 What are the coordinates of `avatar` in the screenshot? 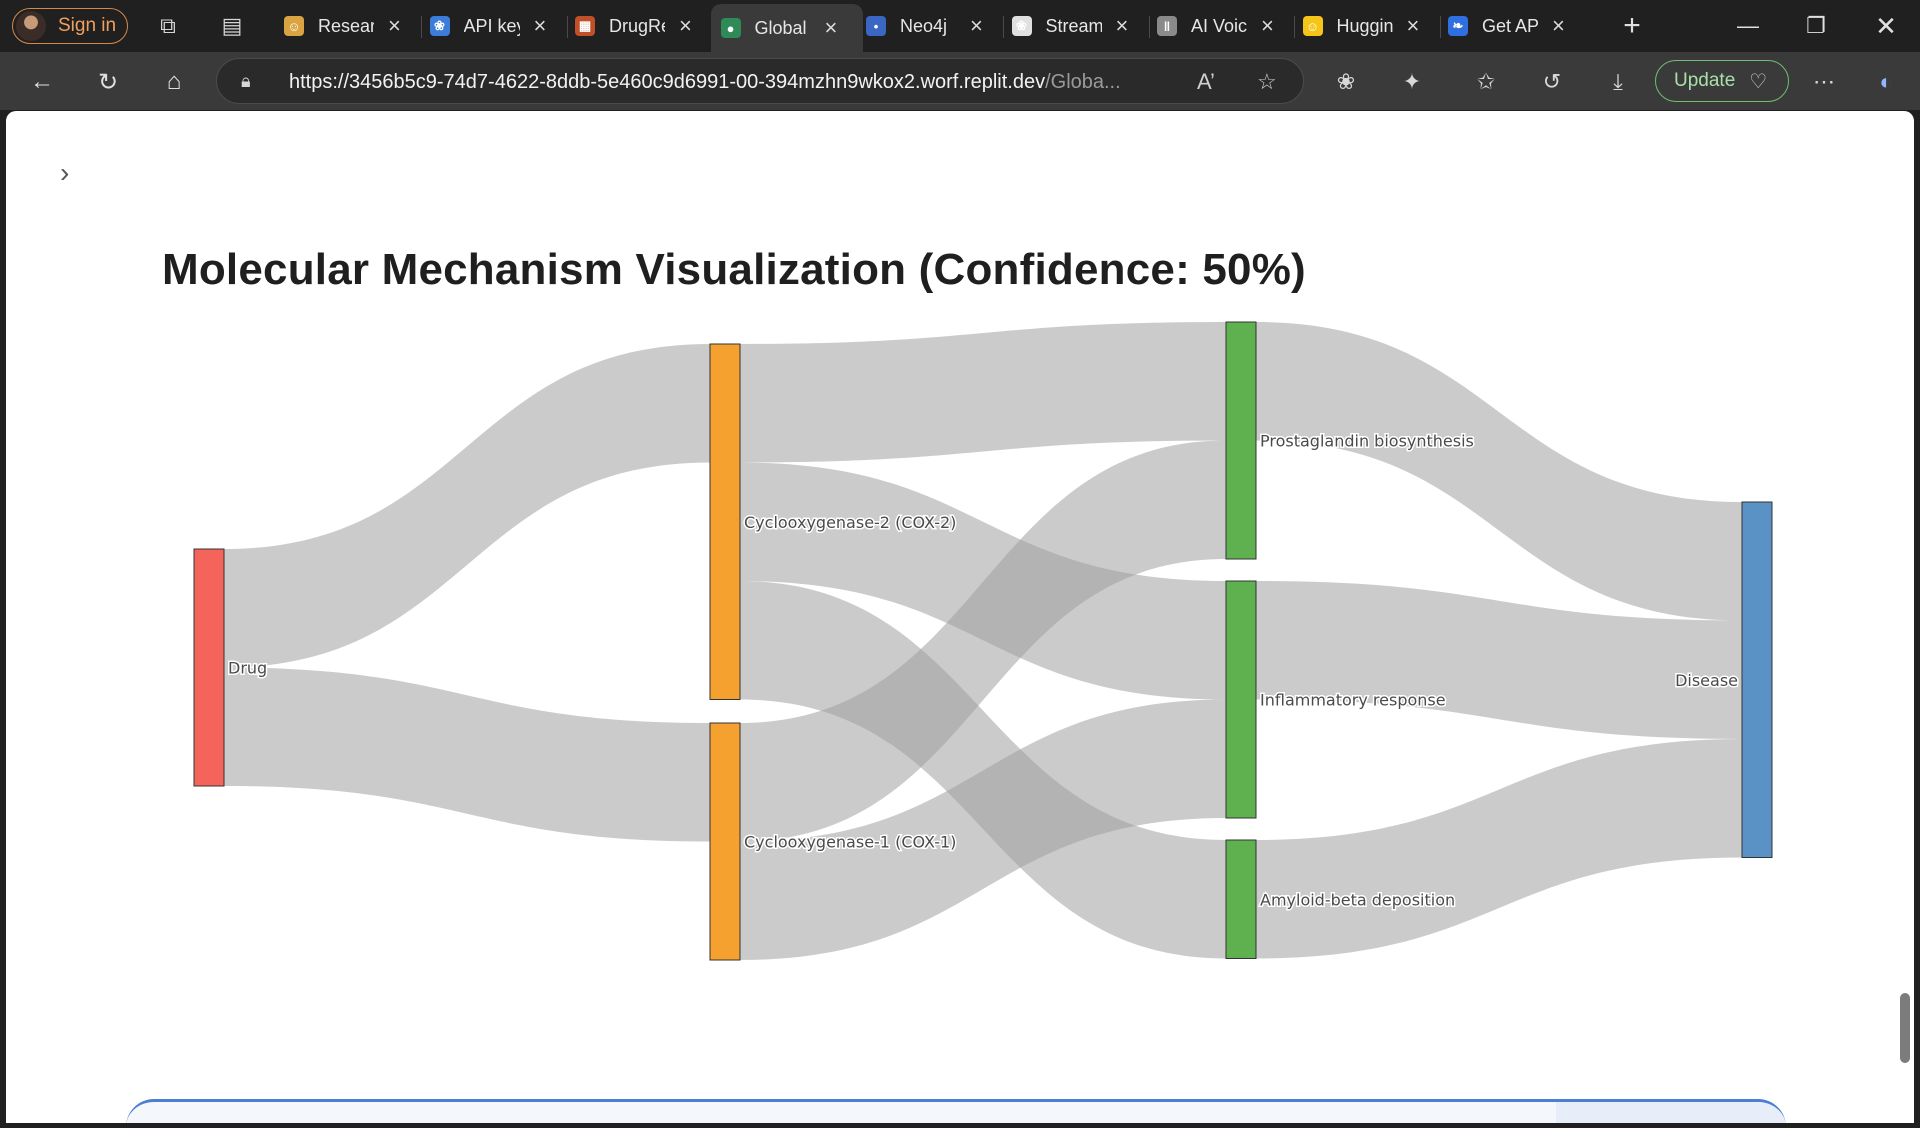 It's located at (31, 26).